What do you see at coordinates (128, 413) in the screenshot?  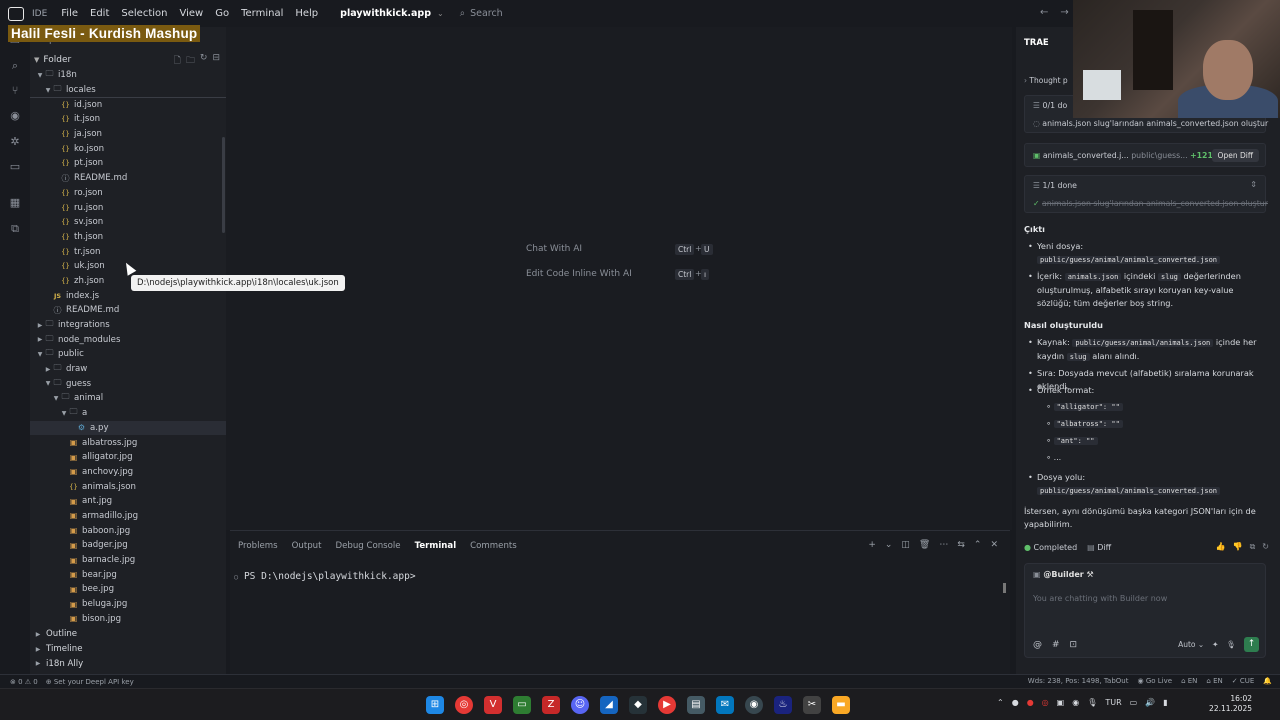 I see `tree-folder: ▼ 🗀 a` at bounding box center [128, 413].